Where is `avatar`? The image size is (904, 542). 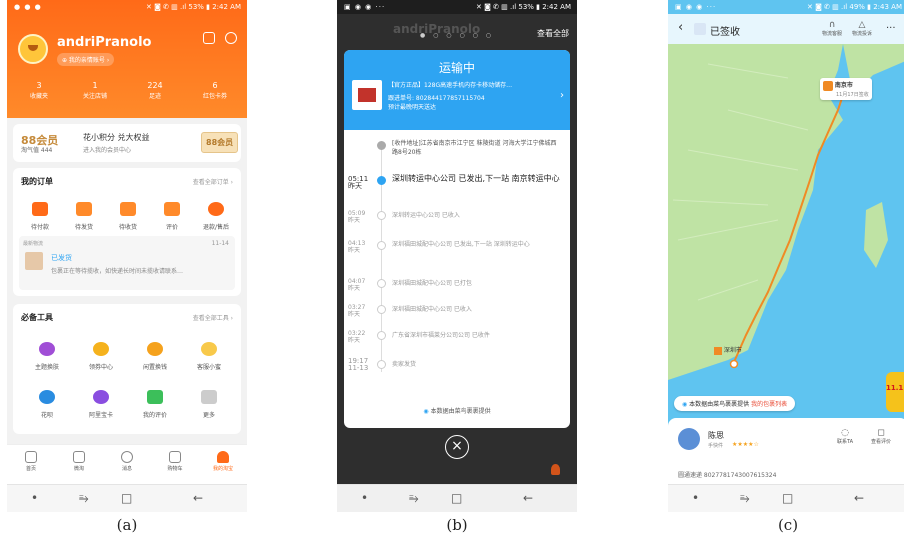
avatar is located at coordinates (33, 49).